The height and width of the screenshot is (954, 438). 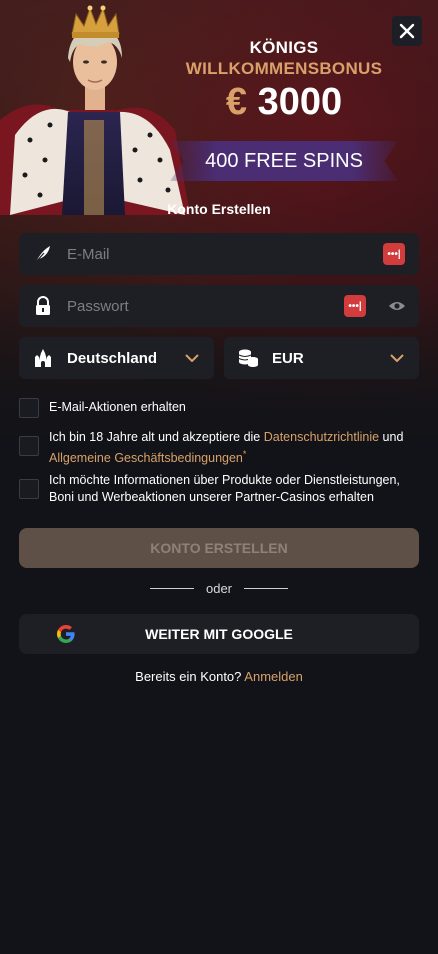 I want to click on form-title: Konto Erstellen, so click(x=219, y=209).